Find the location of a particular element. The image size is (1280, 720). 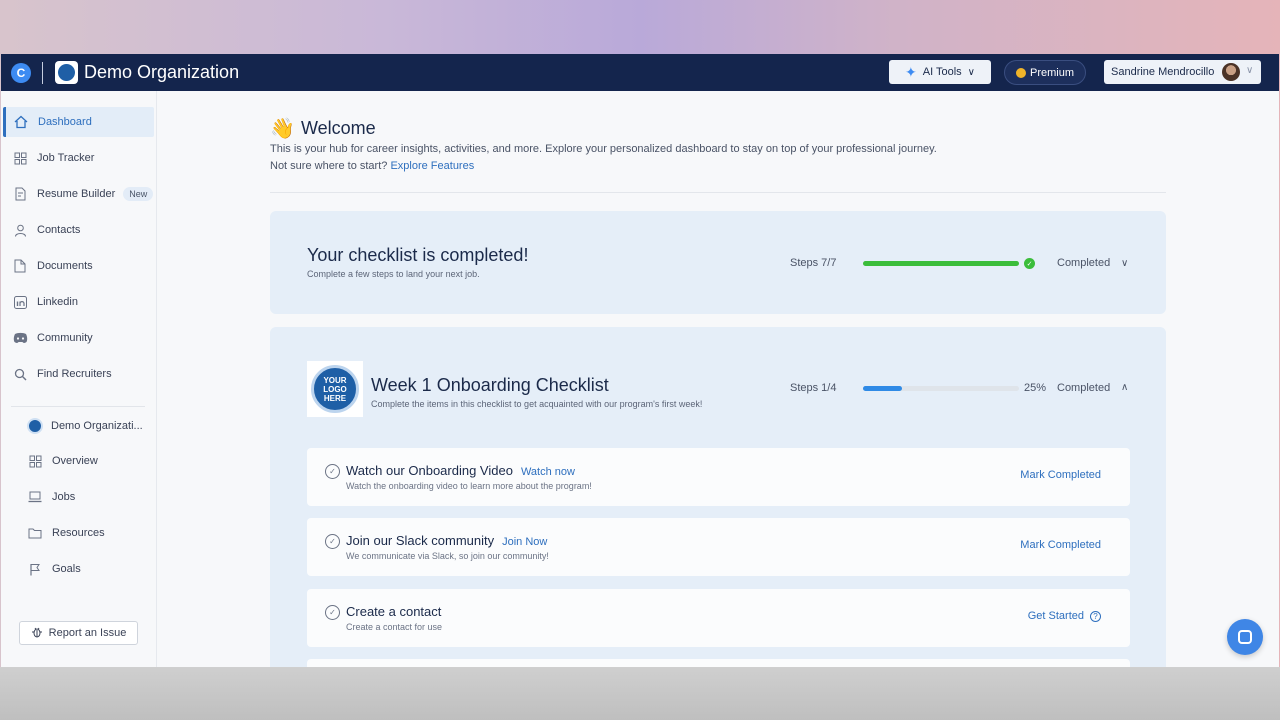

program-logo: YOUR LOGO HERE is located at coordinates (335, 389).